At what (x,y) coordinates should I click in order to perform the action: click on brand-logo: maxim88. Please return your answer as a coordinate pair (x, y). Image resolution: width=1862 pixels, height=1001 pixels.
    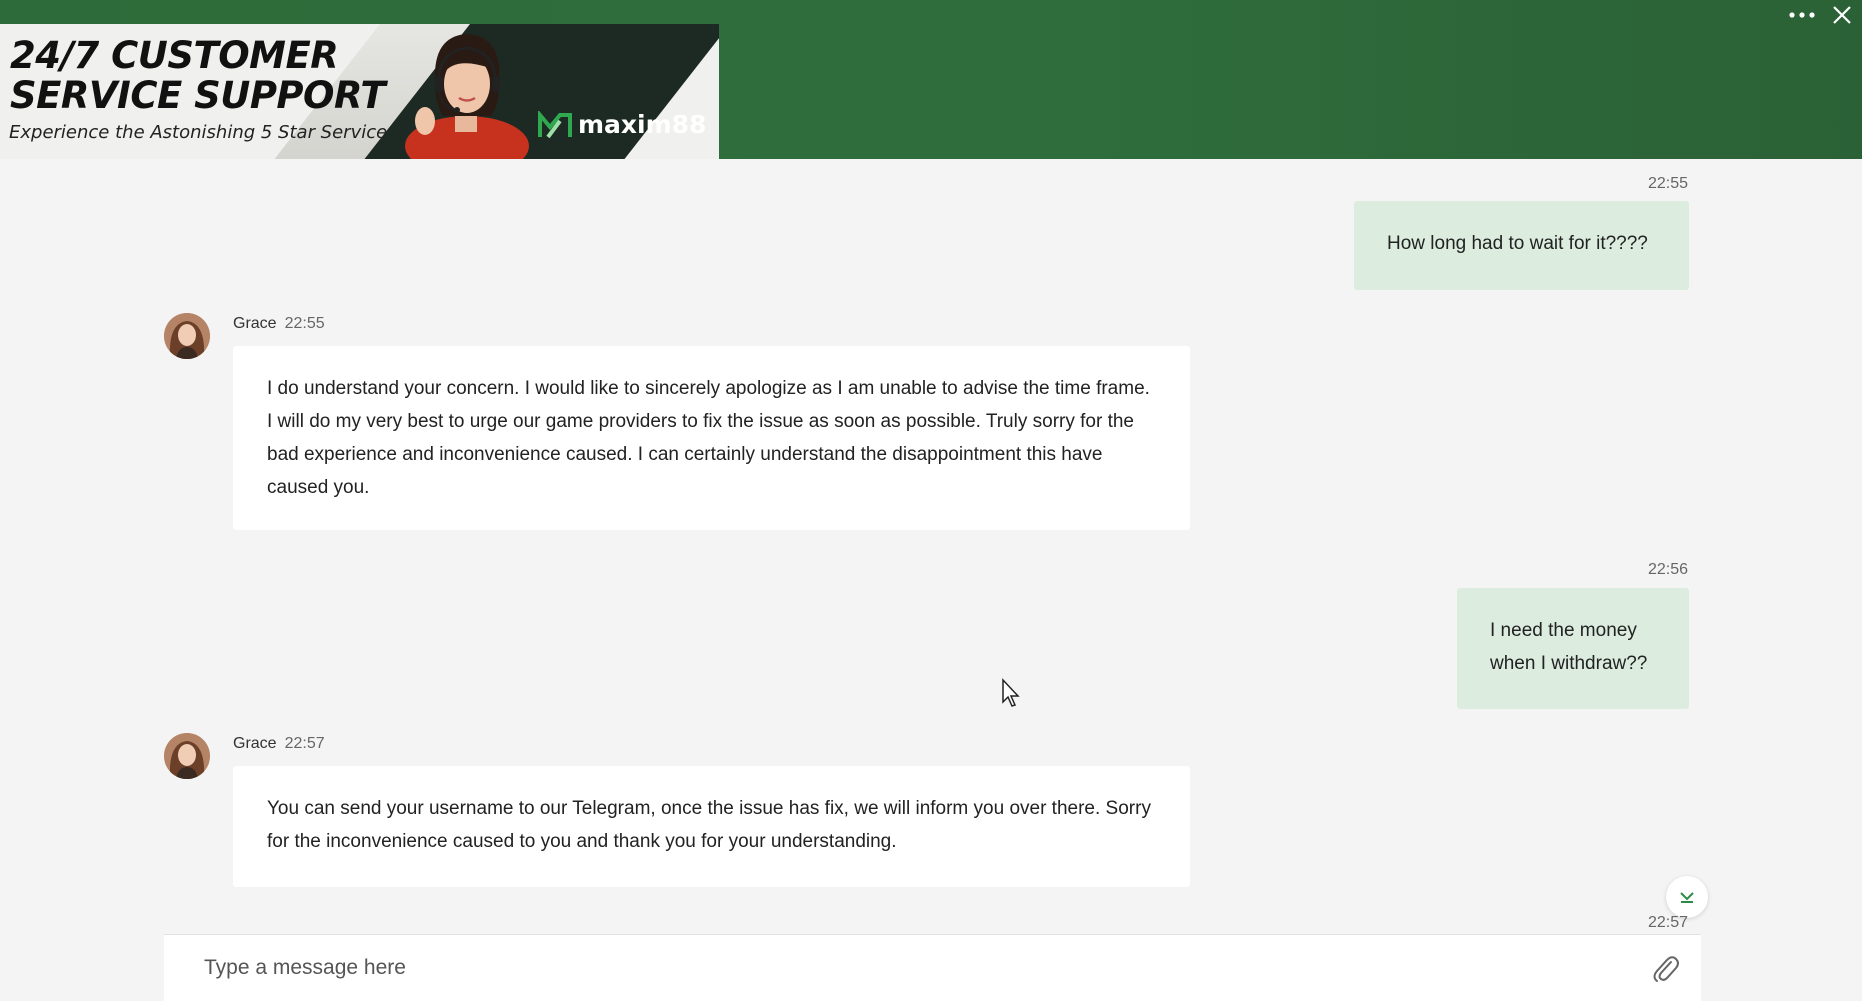
    Looking at the image, I should click on (622, 124).